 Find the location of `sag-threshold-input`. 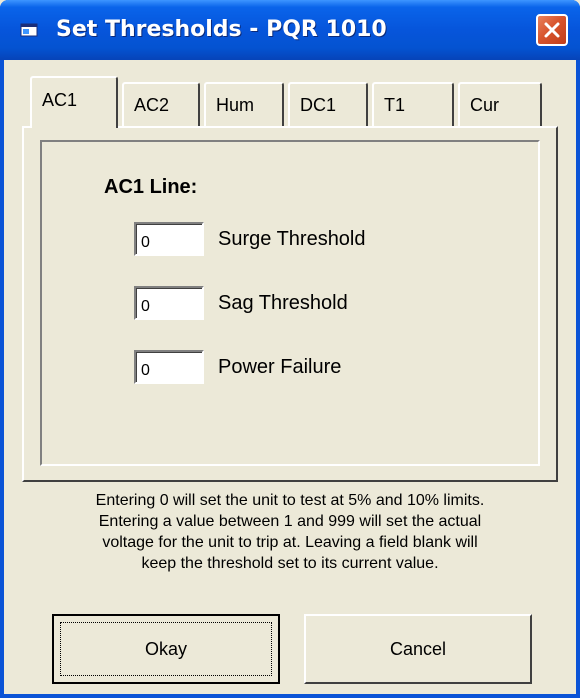

sag-threshold-input is located at coordinates (169, 303).